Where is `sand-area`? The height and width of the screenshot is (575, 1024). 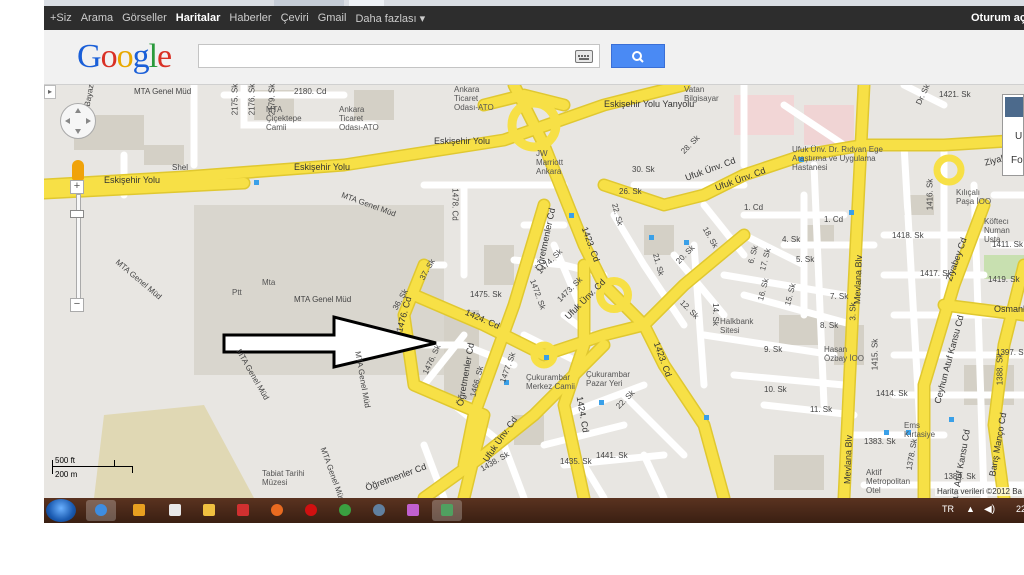
sand-area is located at coordinates (174, 451).